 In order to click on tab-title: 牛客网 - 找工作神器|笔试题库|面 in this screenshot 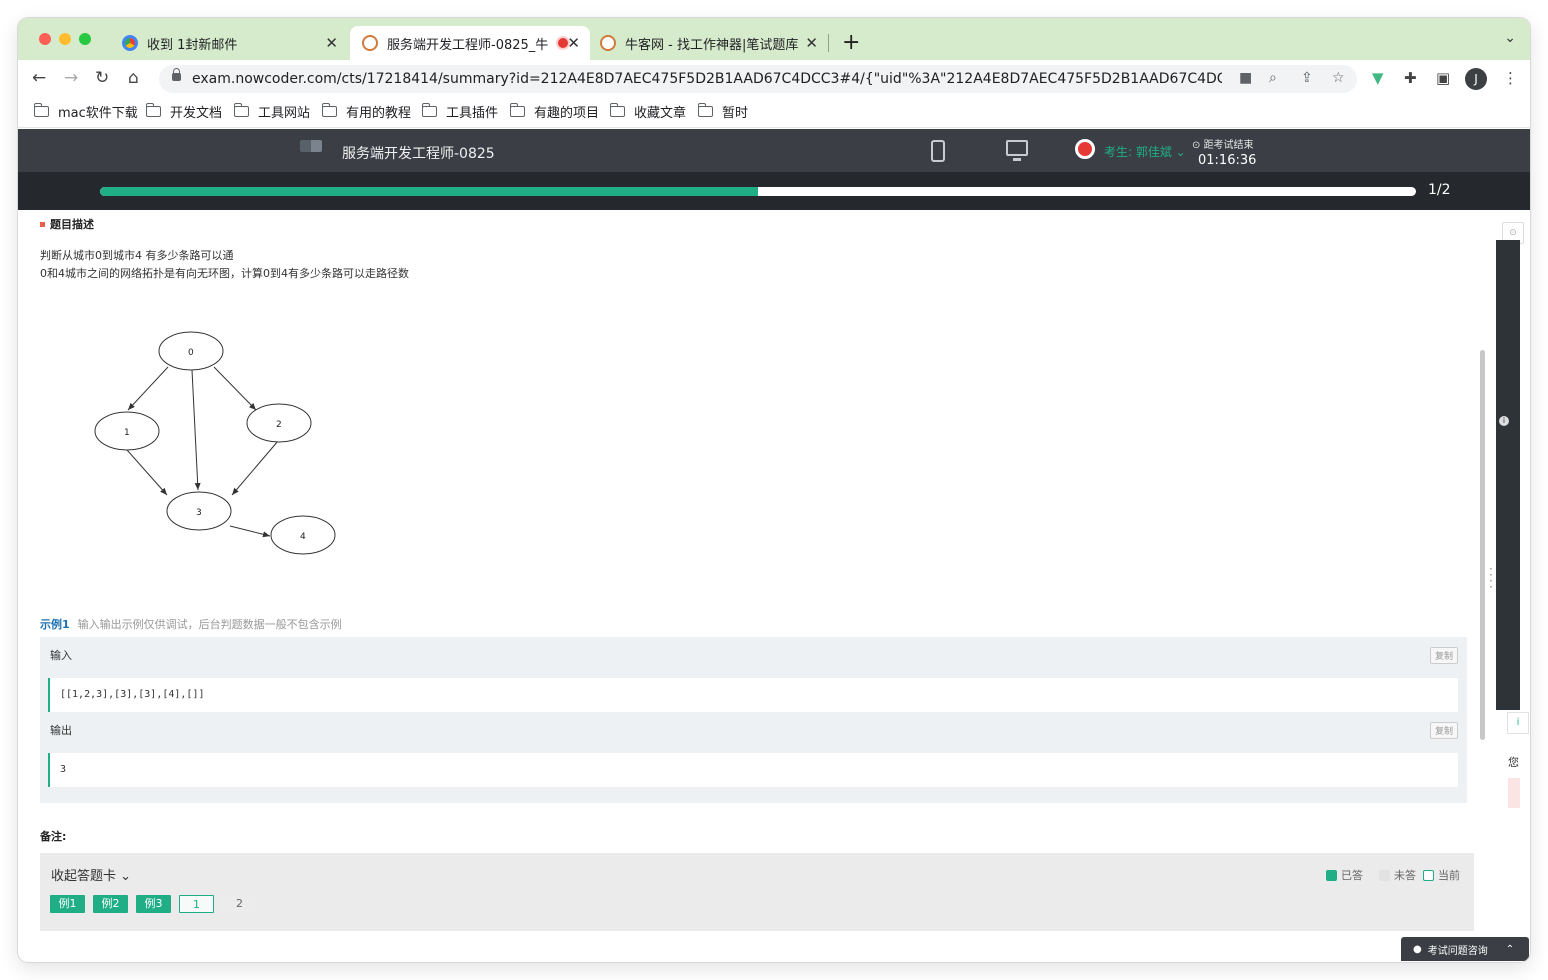, I will do `click(712, 45)`.